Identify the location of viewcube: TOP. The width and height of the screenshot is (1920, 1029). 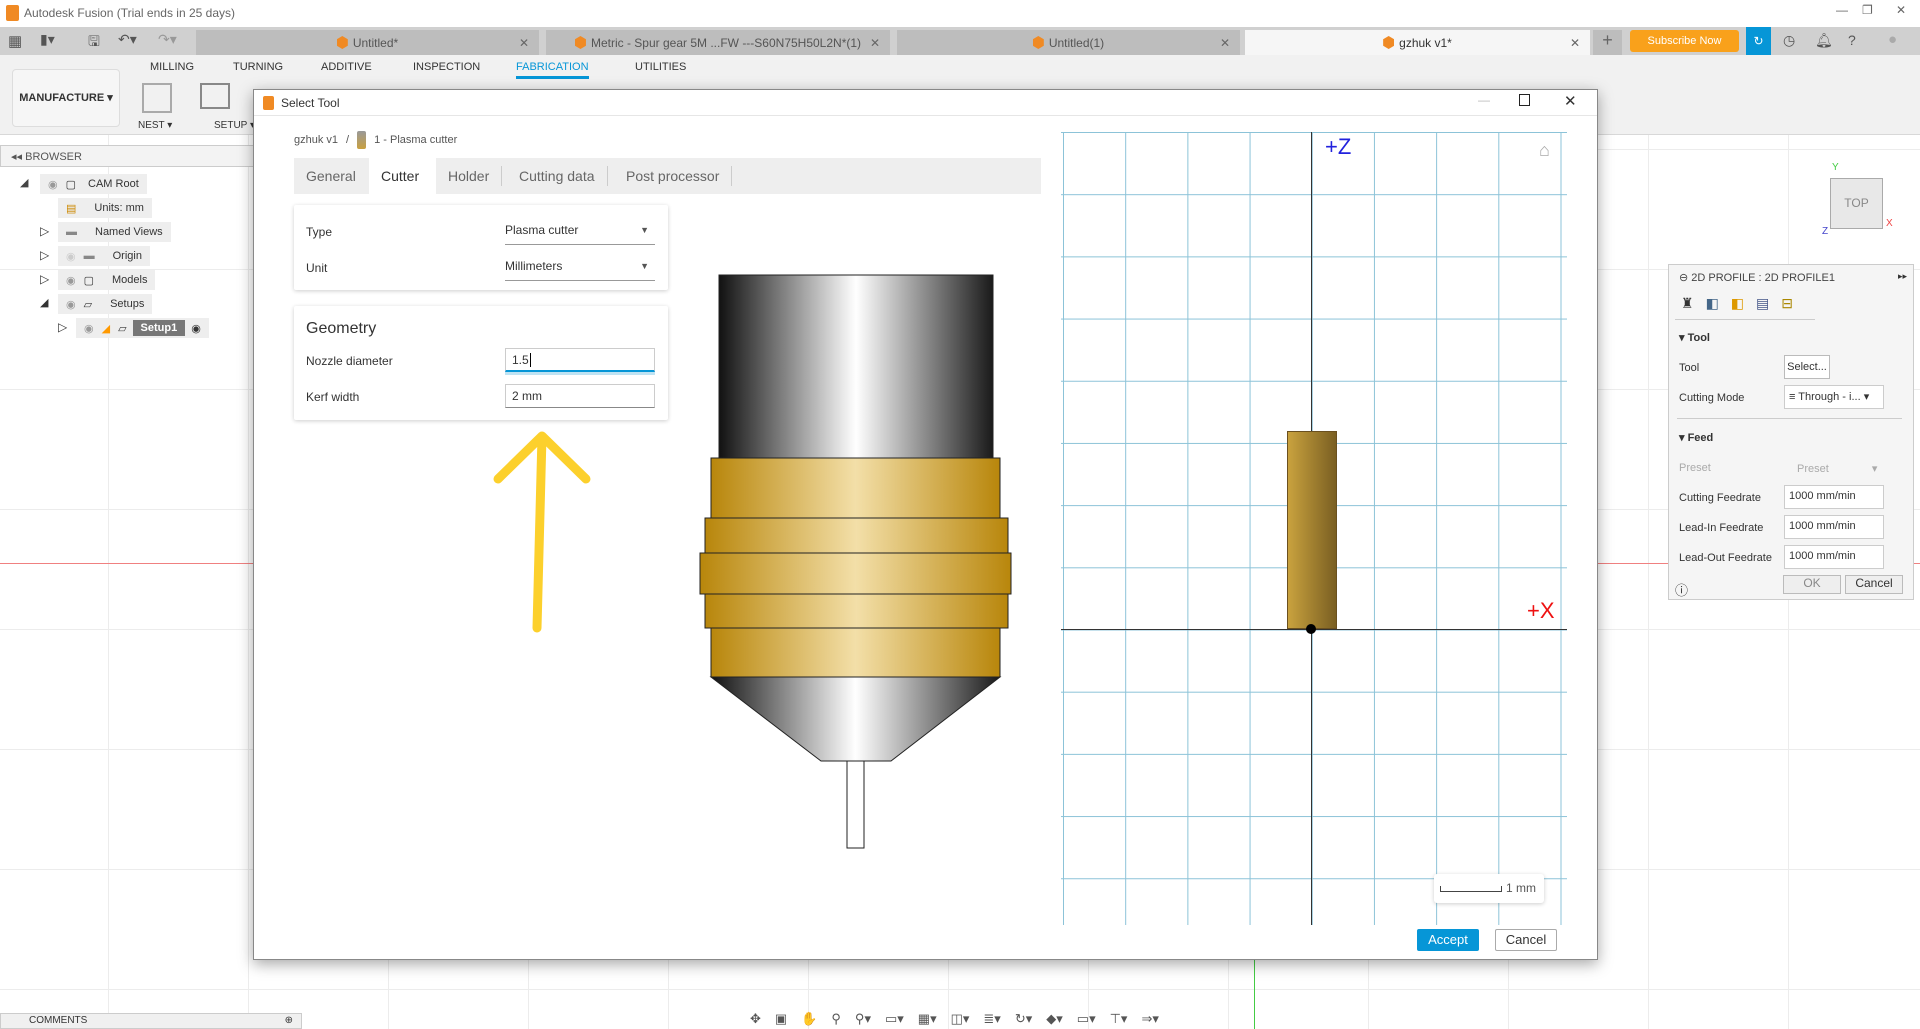
(1856, 203).